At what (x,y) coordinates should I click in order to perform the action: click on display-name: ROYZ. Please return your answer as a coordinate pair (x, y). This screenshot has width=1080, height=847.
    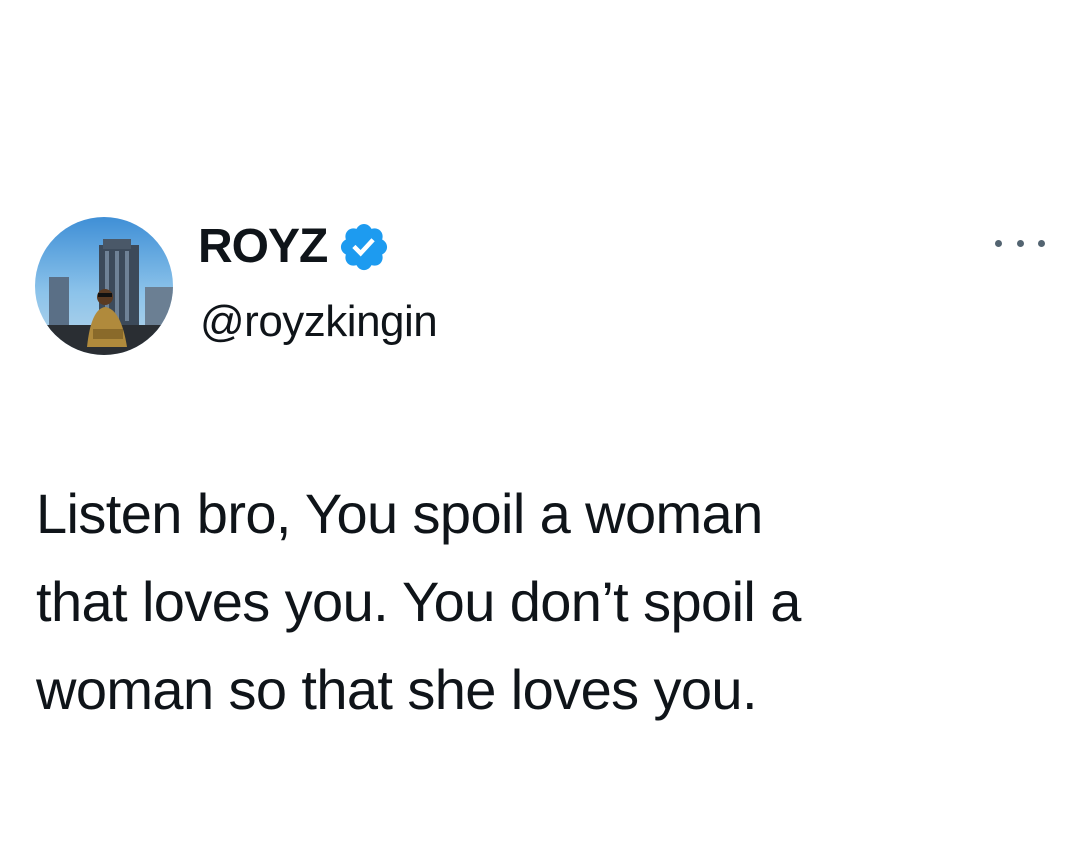
    Looking at the image, I should click on (263, 247).